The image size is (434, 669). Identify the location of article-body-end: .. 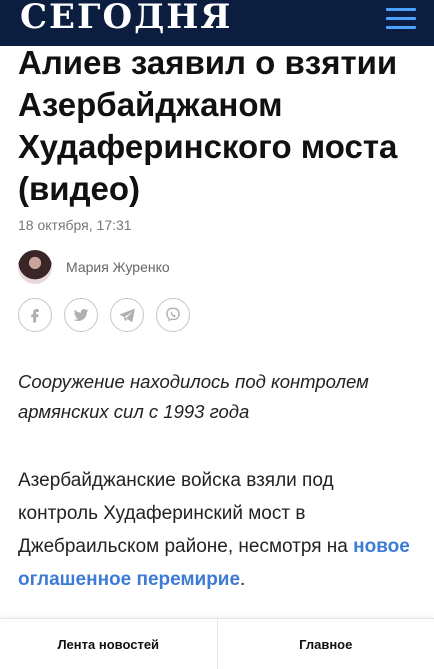
(243, 579).